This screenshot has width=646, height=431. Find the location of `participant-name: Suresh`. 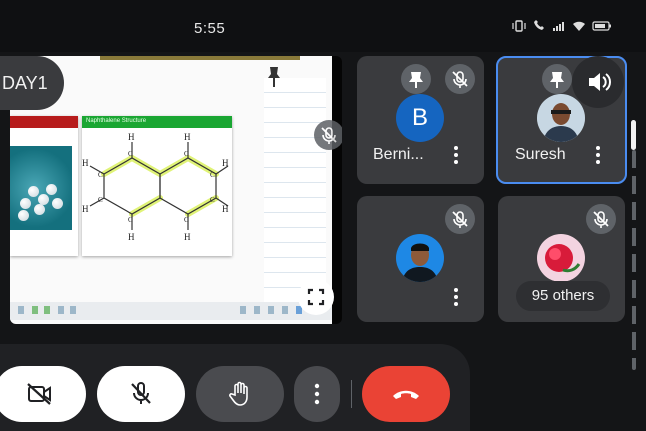

participant-name: Suresh is located at coordinates (540, 154).